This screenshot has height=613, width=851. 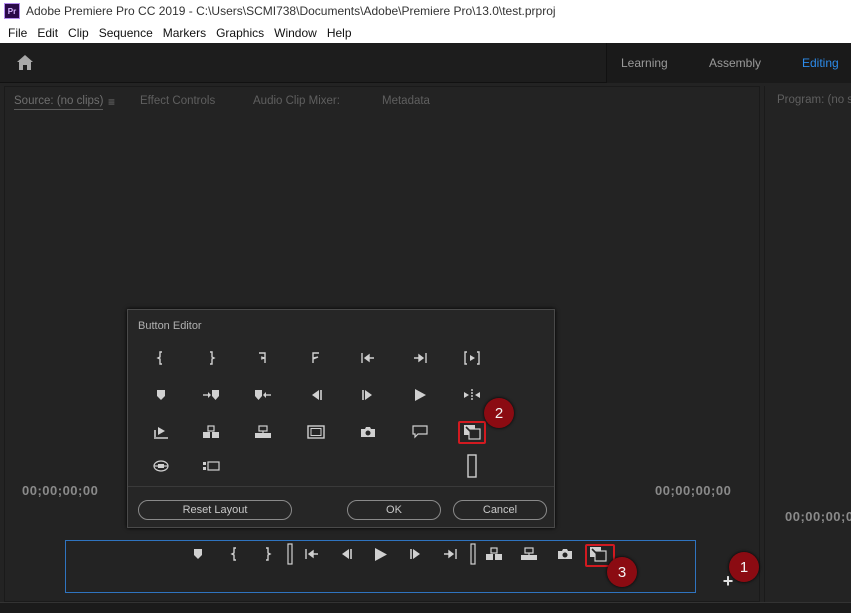 What do you see at coordinates (499, 413) in the screenshot?
I see `callout-2: 2` at bounding box center [499, 413].